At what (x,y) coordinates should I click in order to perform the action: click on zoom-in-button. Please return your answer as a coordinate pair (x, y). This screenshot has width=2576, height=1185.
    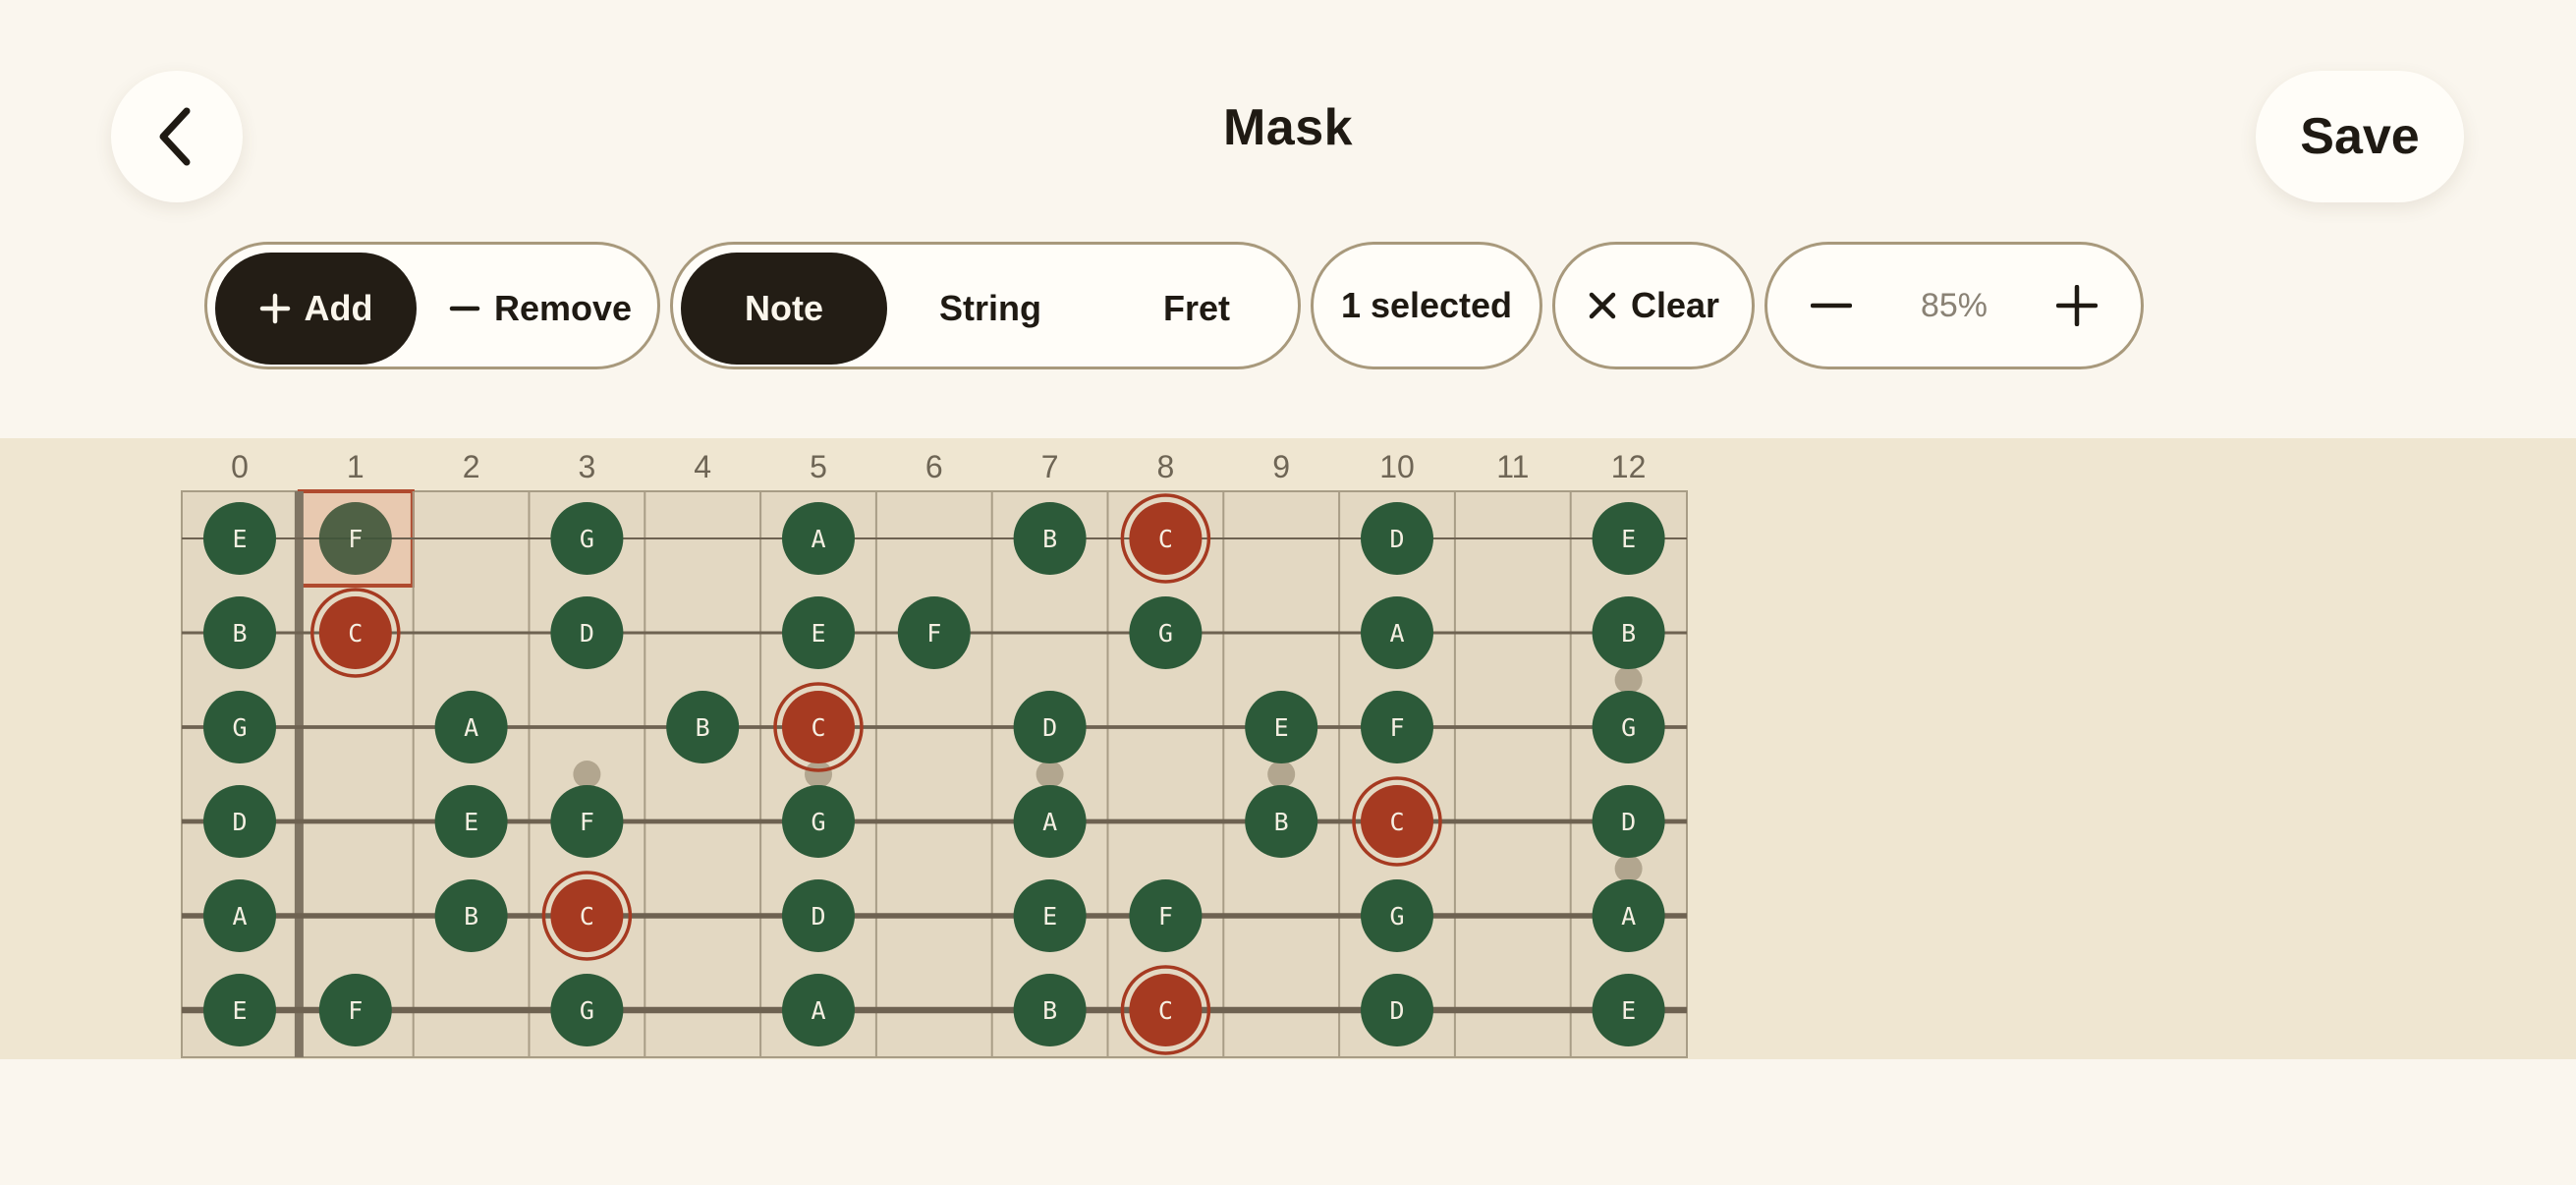
    Looking at the image, I should click on (2077, 306).